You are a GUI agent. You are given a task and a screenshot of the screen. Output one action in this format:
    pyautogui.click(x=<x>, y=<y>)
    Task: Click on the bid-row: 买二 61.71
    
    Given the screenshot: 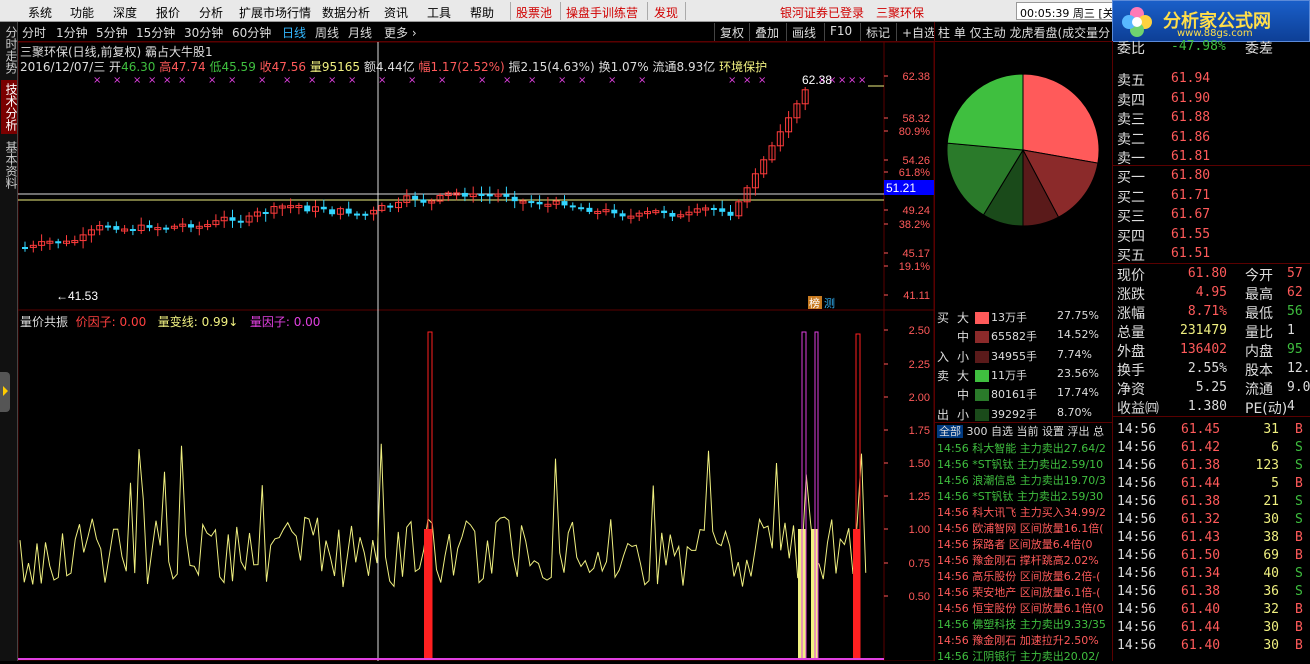 What is the action you would take?
    pyautogui.click(x=1213, y=196)
    